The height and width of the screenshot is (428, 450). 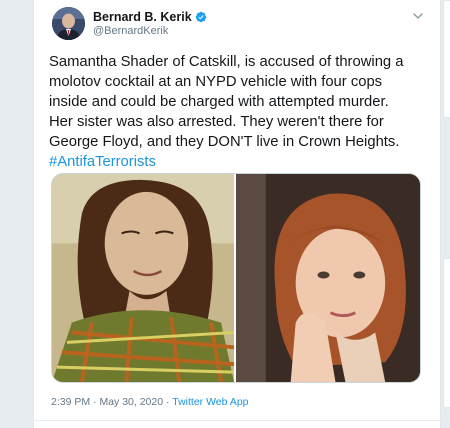 What do you see at coordinates (130, 31) in the screenshot?
I see `author-handle: @BernardKerik` at bounding box center [130, 31].